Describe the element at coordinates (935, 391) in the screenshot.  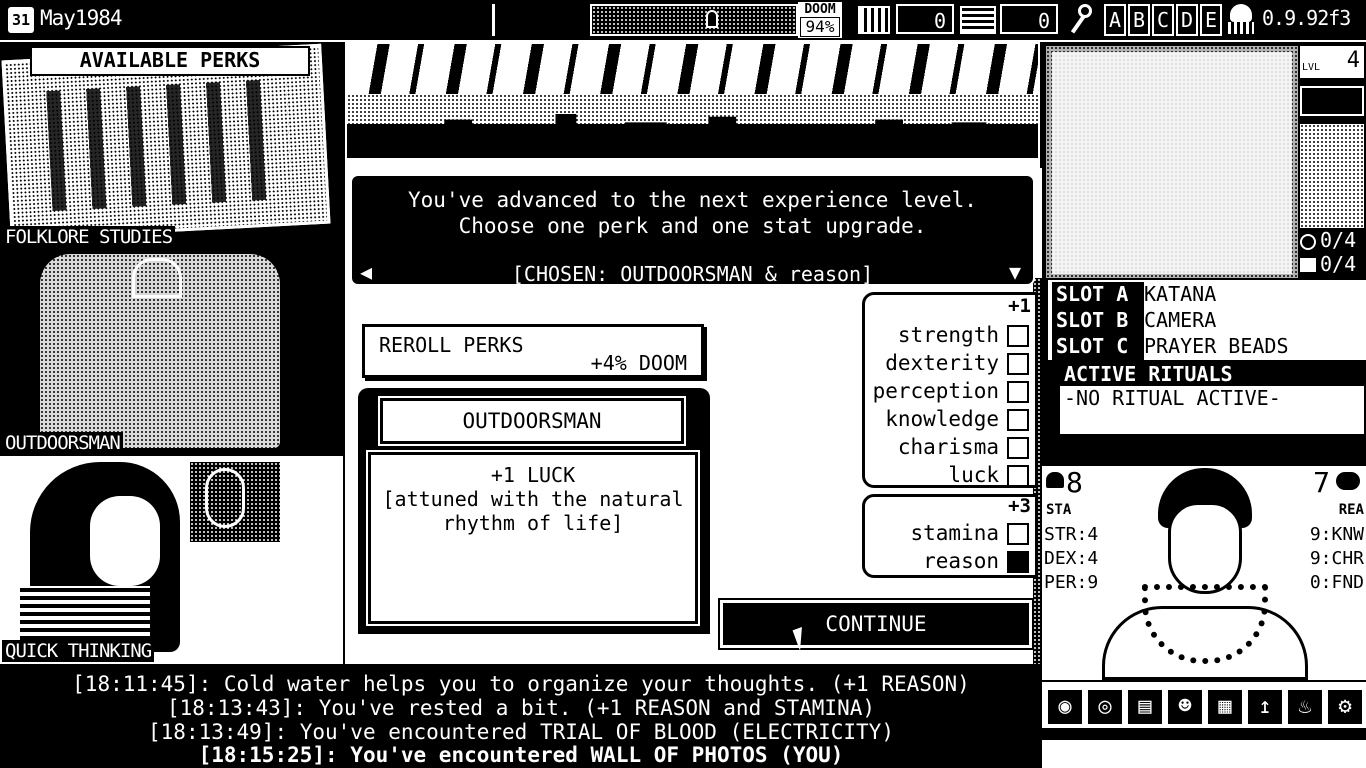
I see `stat-name-perception: perception` at that location.